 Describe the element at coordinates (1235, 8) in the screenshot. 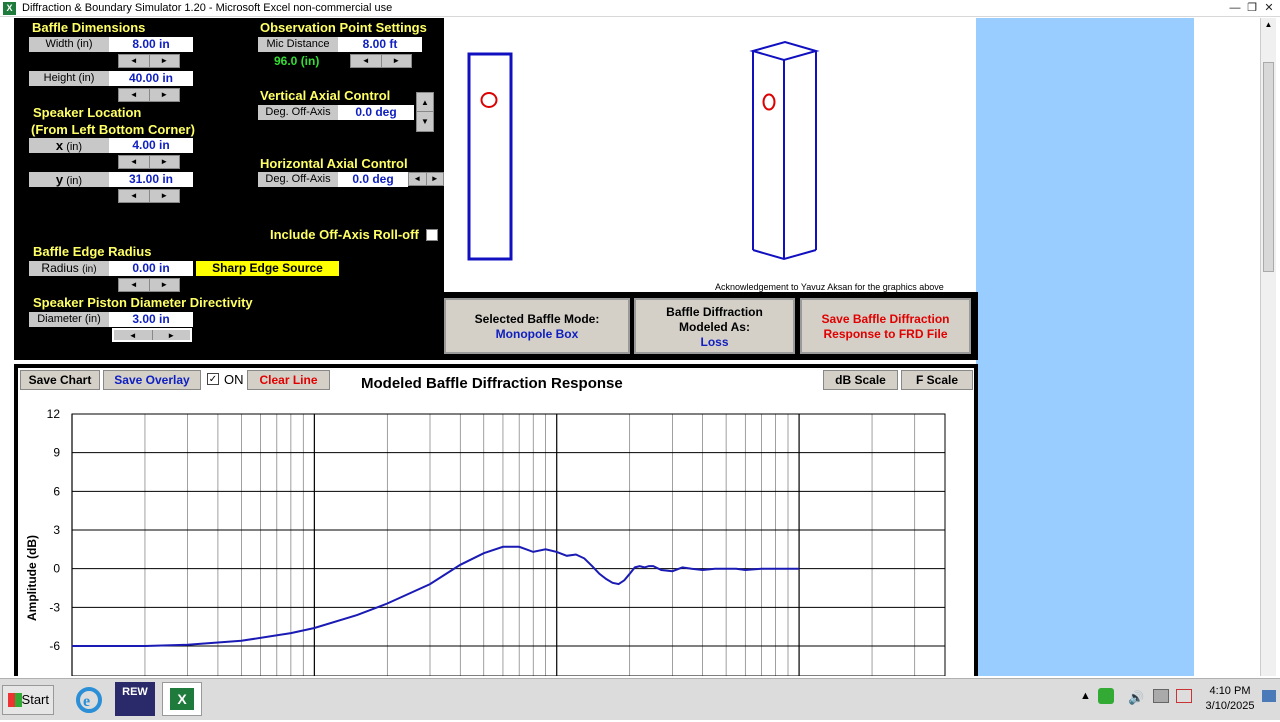

I see `minimize-button: —` at that location.